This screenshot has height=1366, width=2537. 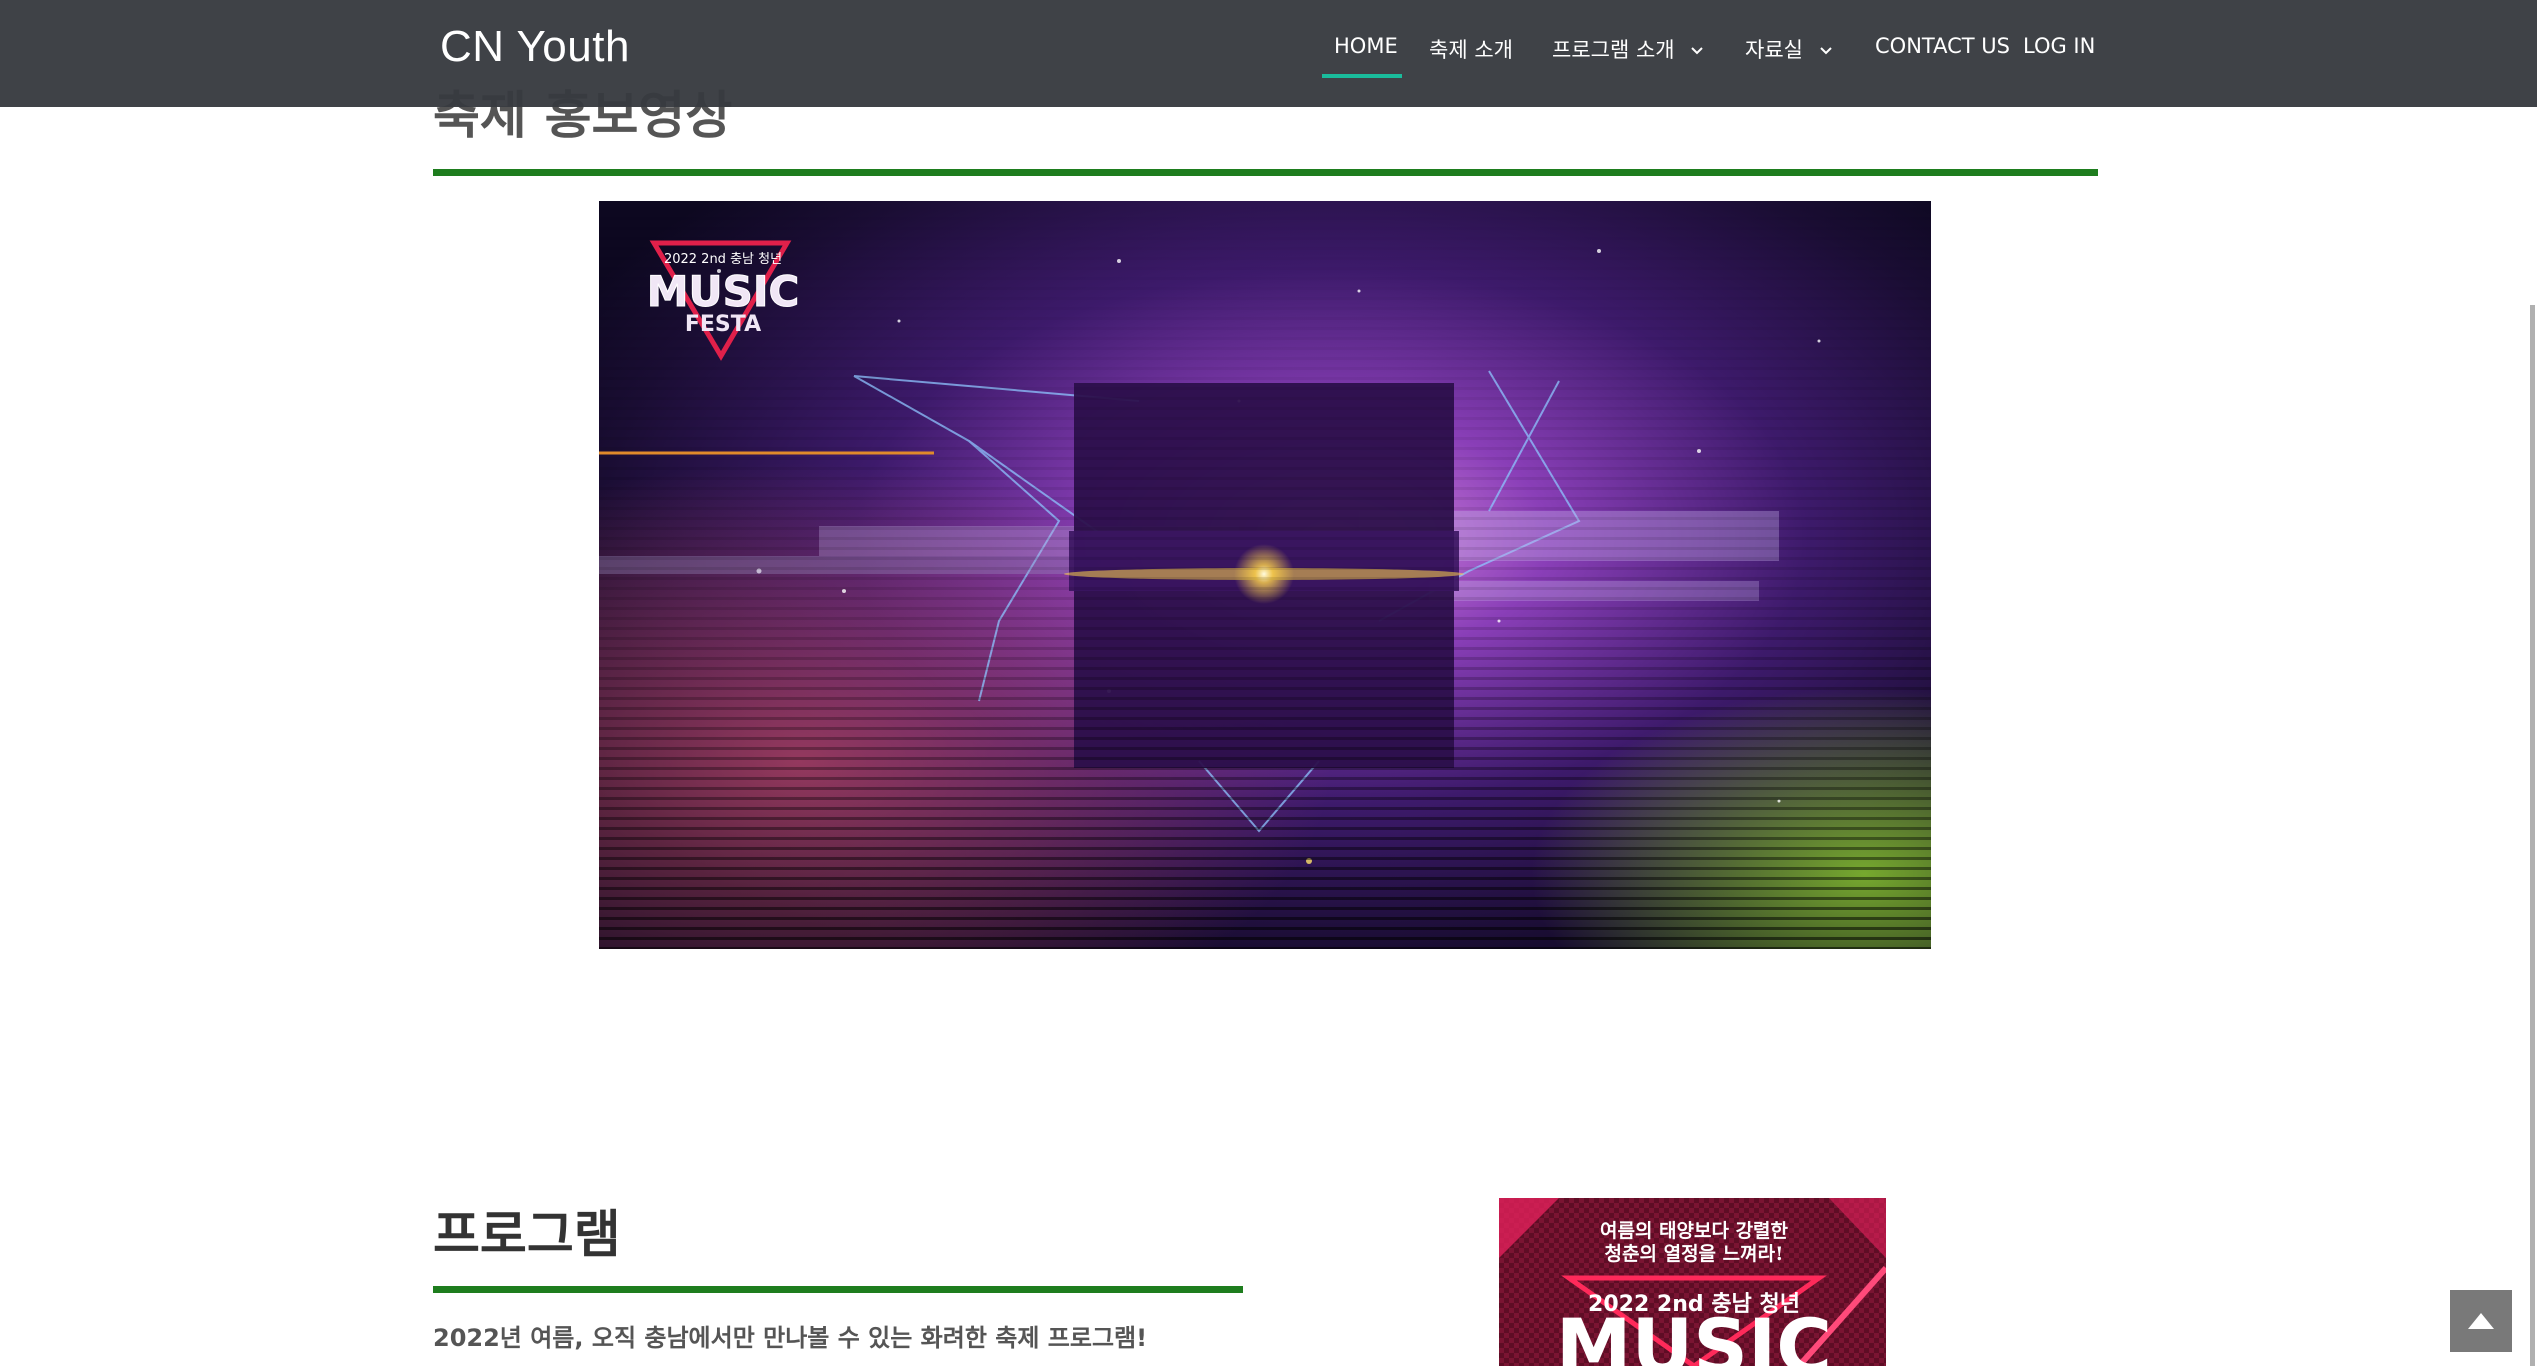 What do you see at coordinates (535, 47) in the screenshot?
I see `brand-logo: CN Youth` at bounding box center [535, 47].